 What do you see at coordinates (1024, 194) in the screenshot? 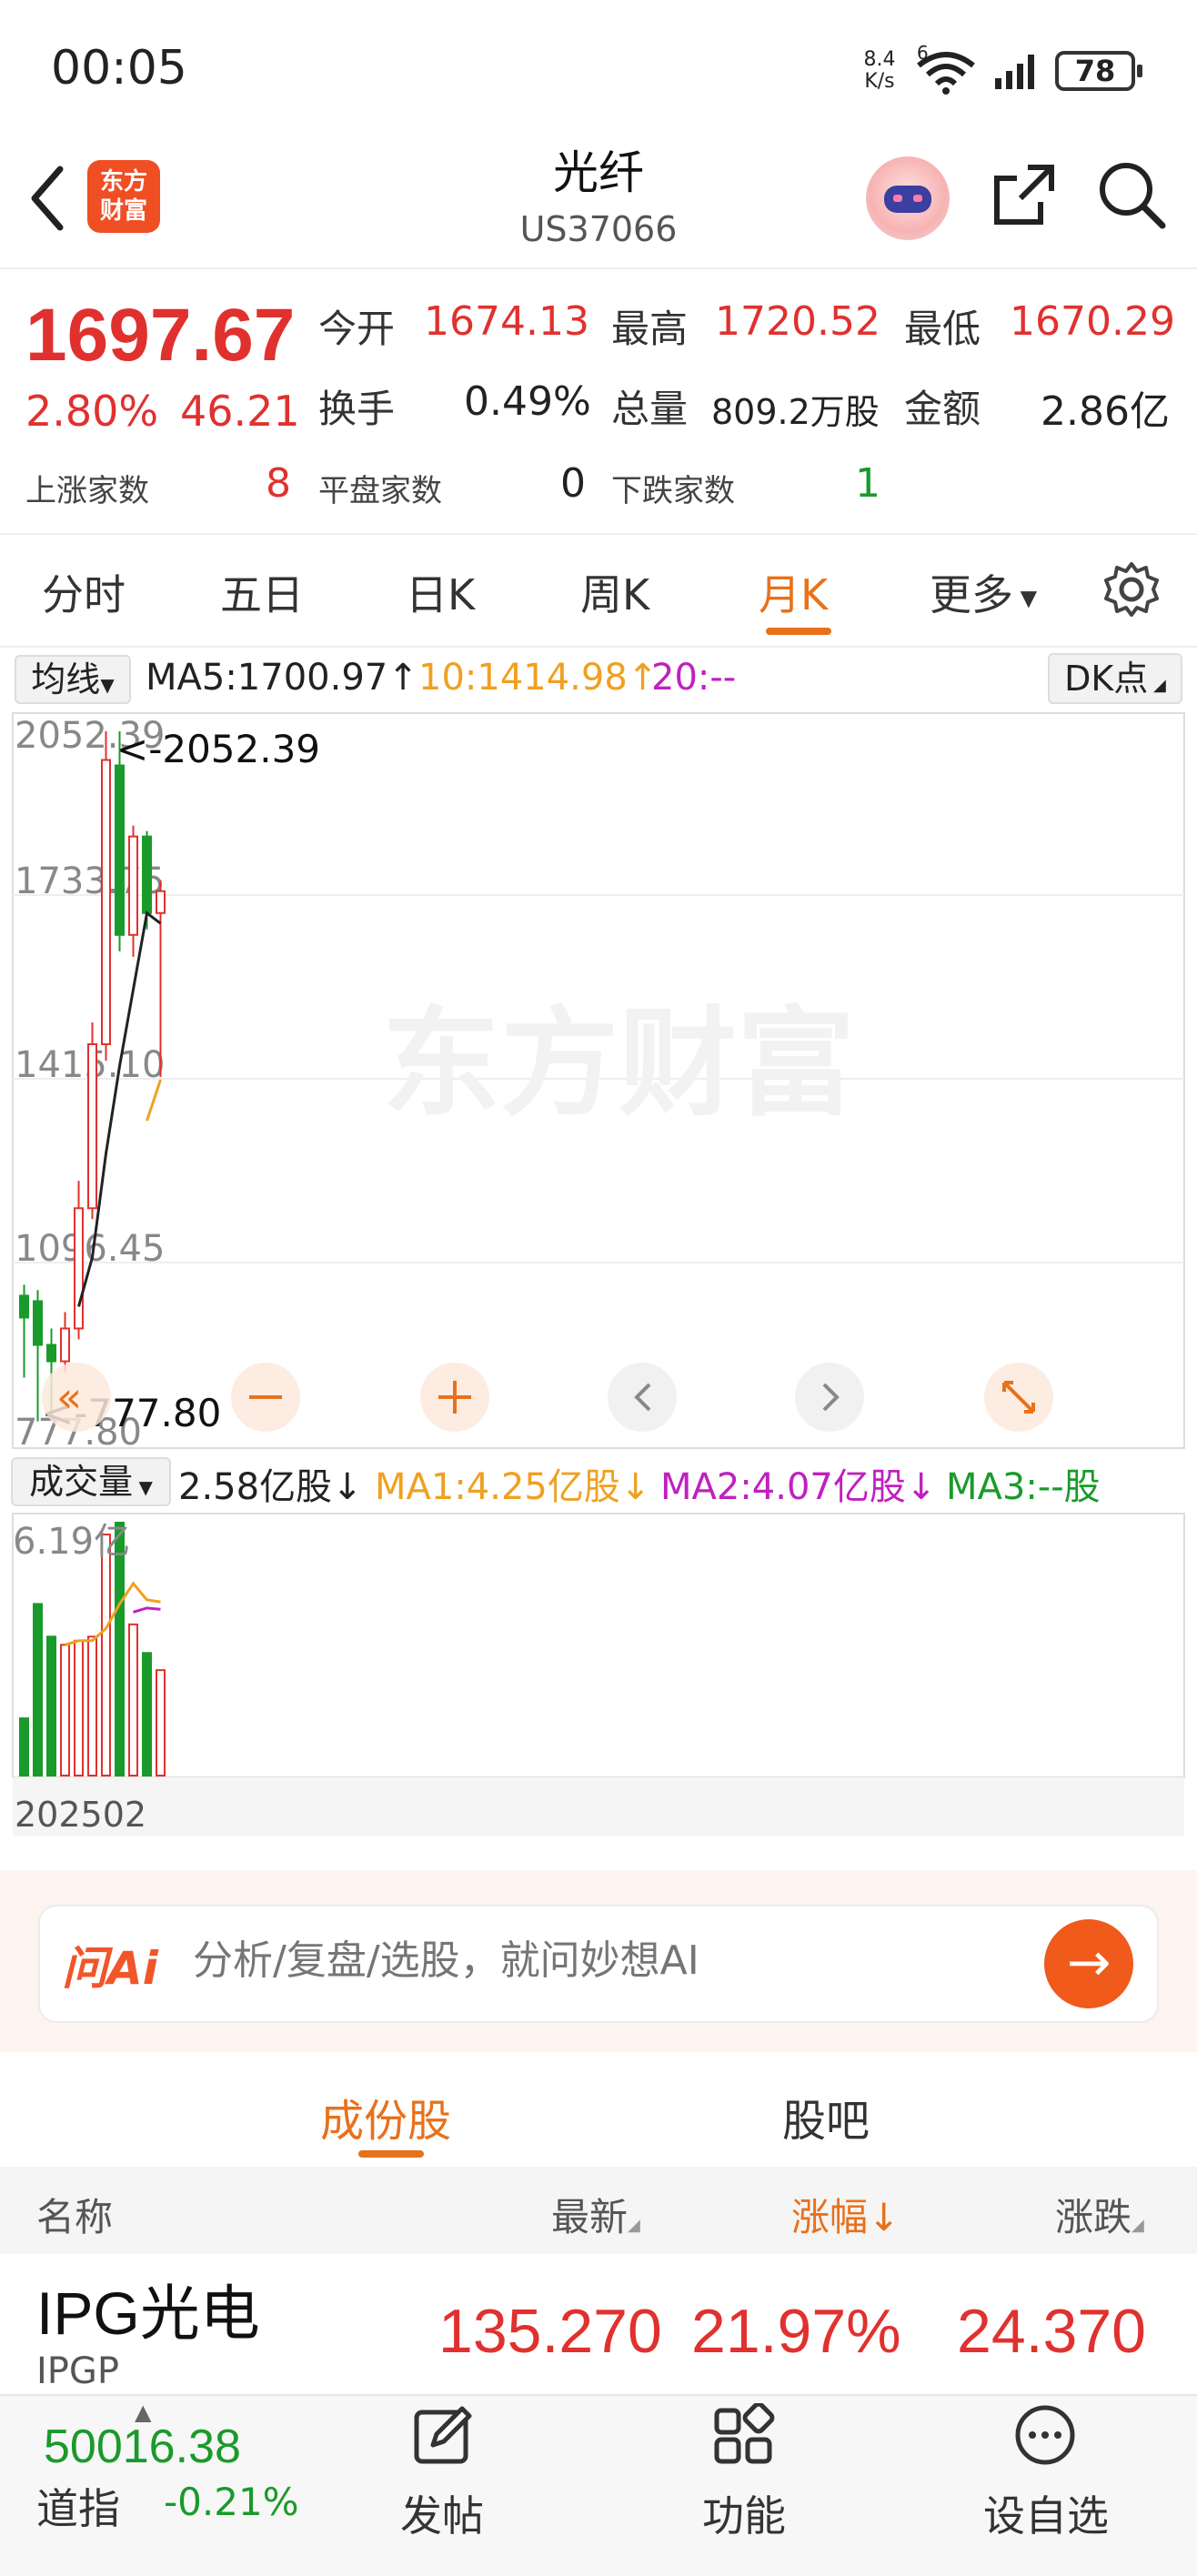
I see `share-icon` at bounding box center [1024, 194].